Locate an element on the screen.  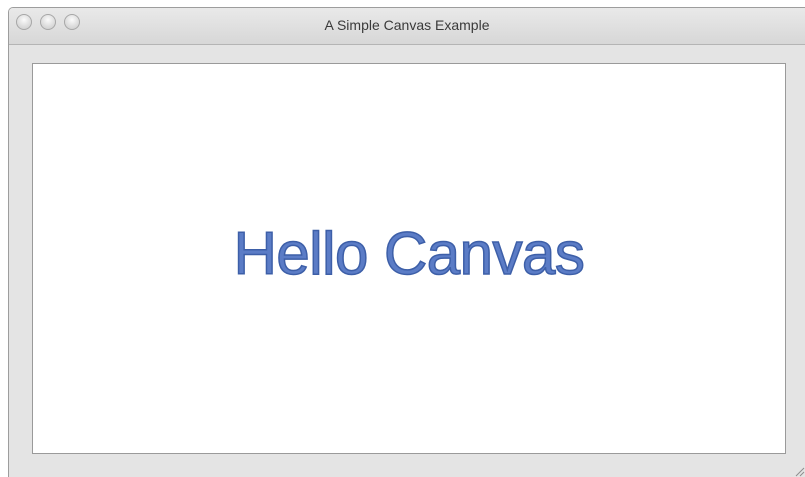
window-title: A Simple Canvas Example is located at coordinates (407, 25).